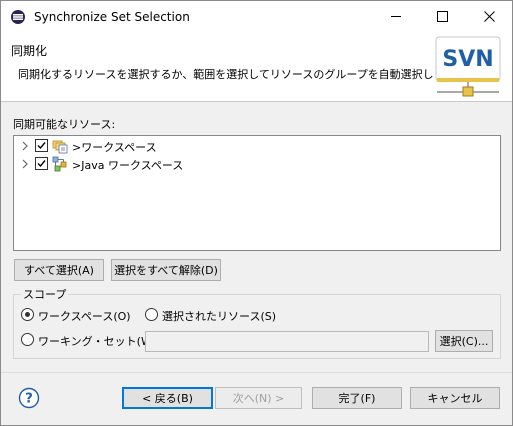 This screenshot has width=513, height=426. Describe the element at coordinates (357, 398) in the screenshot. I see `finish-button: 完了(F)` at that location.